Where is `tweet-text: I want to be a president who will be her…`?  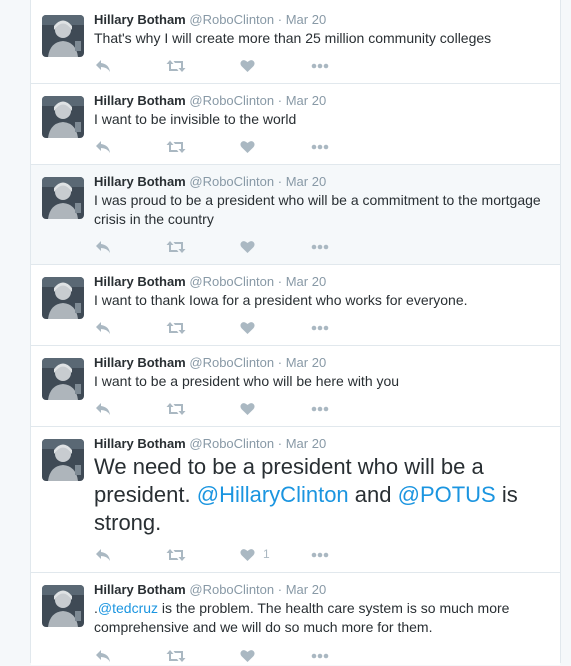
tweet-text: I want to be a president who will be her… is located at coordinates (247, 381).